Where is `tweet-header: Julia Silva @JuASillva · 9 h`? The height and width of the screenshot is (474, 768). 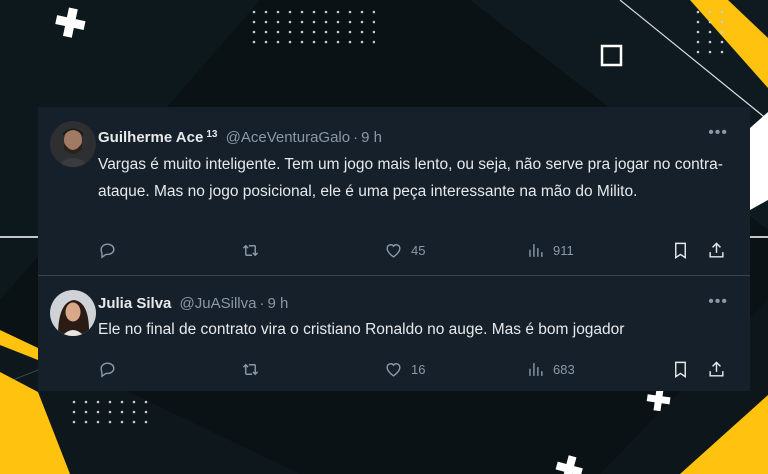
tweet-header: Julia Silva @JuASillva · 9 h is located at coordinates (193, 304).